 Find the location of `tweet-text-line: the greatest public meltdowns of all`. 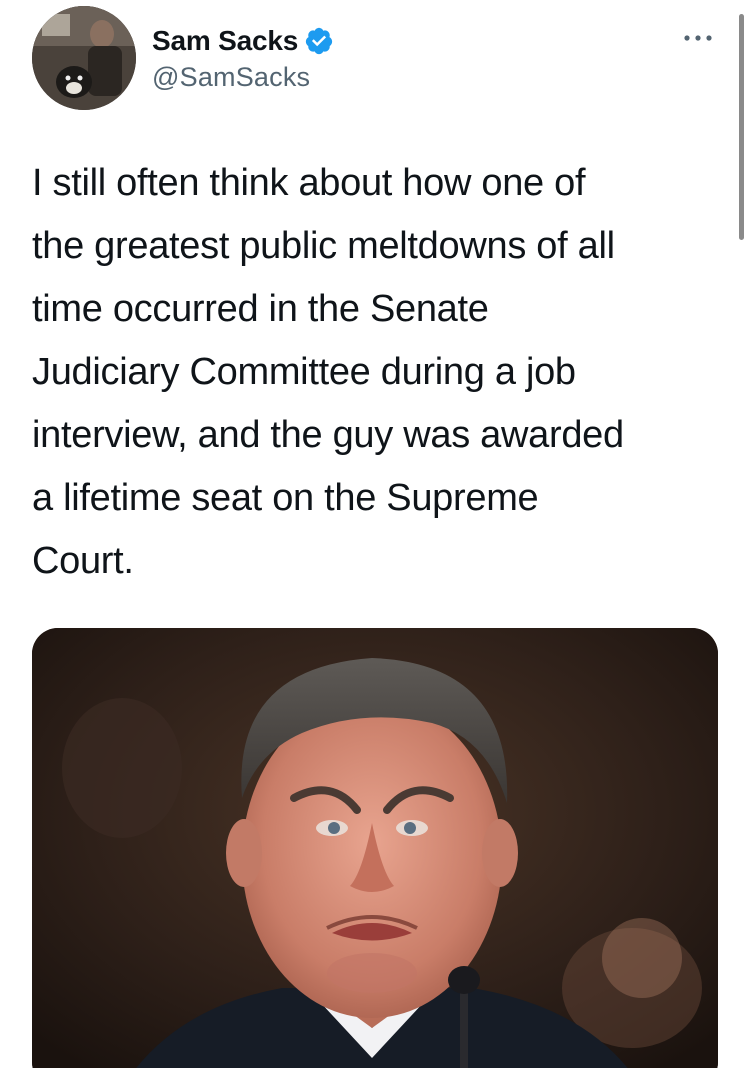

tweet-text-line: the greatest public meltdowns of all is located at coordinates (323, 246).